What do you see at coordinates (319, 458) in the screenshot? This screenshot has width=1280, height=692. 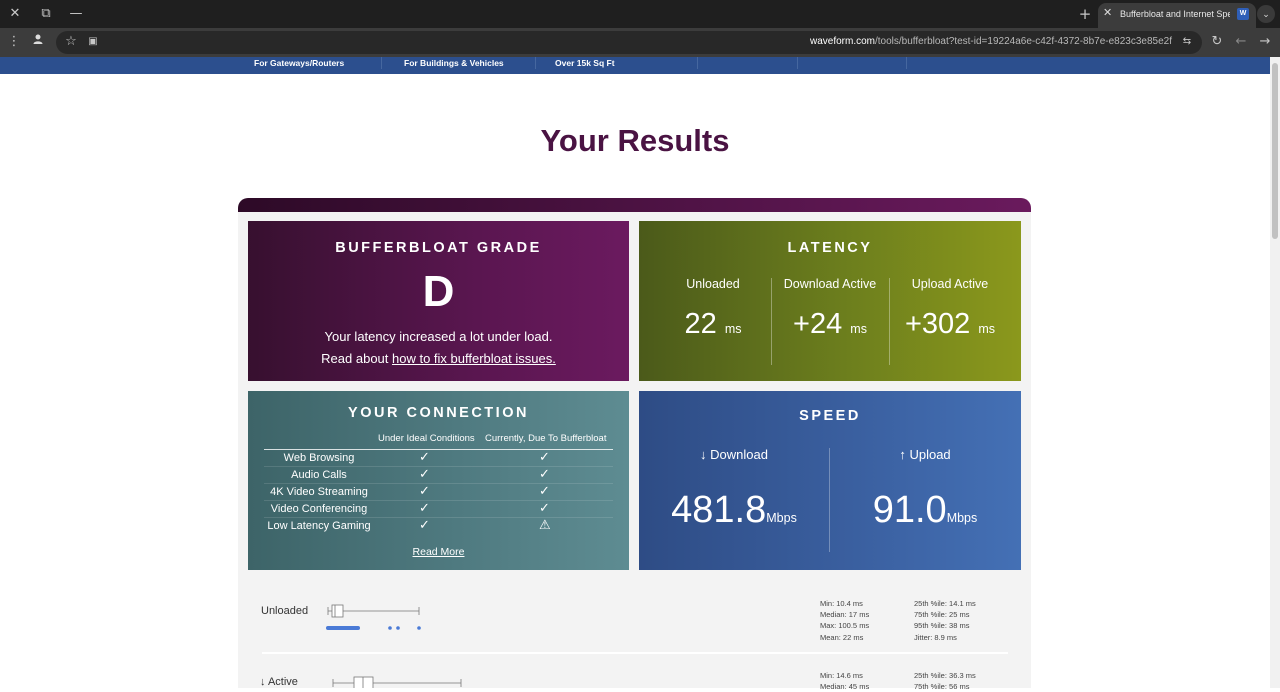 I see `activity-name: Web Browsing` at bounding box center [319, 458].